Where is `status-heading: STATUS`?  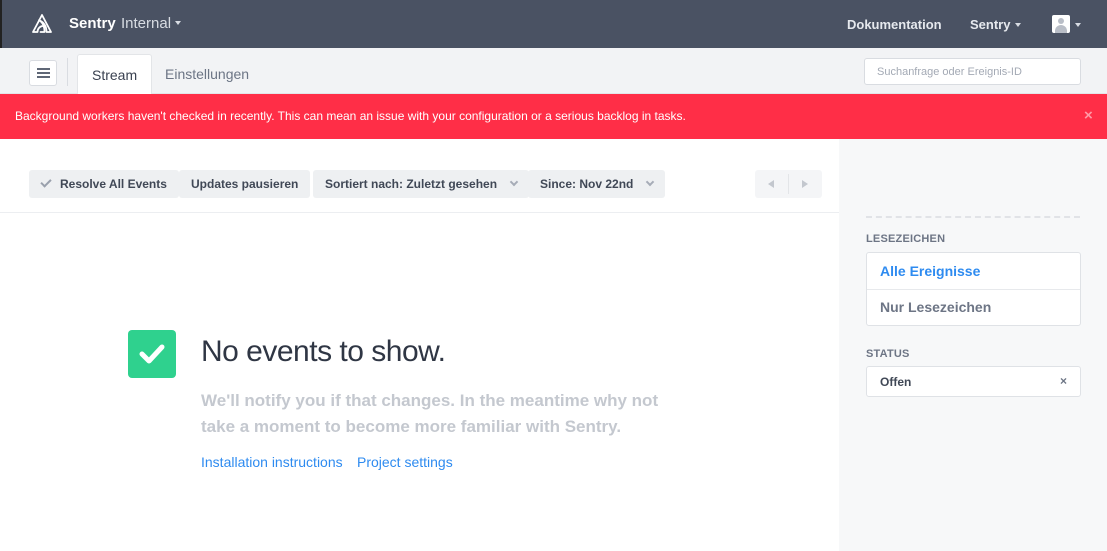 status-heading: STATUS is located at coordinates (888, 354).